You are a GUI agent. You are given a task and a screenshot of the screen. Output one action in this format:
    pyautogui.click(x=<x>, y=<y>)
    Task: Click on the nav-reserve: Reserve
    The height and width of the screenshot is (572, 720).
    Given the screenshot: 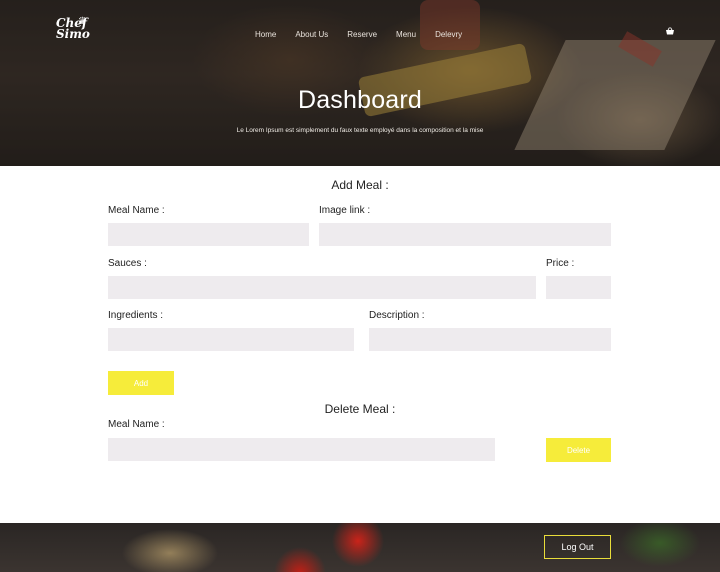 What is the action you would take?
    pyautogui.click(x=362, y=34)
    